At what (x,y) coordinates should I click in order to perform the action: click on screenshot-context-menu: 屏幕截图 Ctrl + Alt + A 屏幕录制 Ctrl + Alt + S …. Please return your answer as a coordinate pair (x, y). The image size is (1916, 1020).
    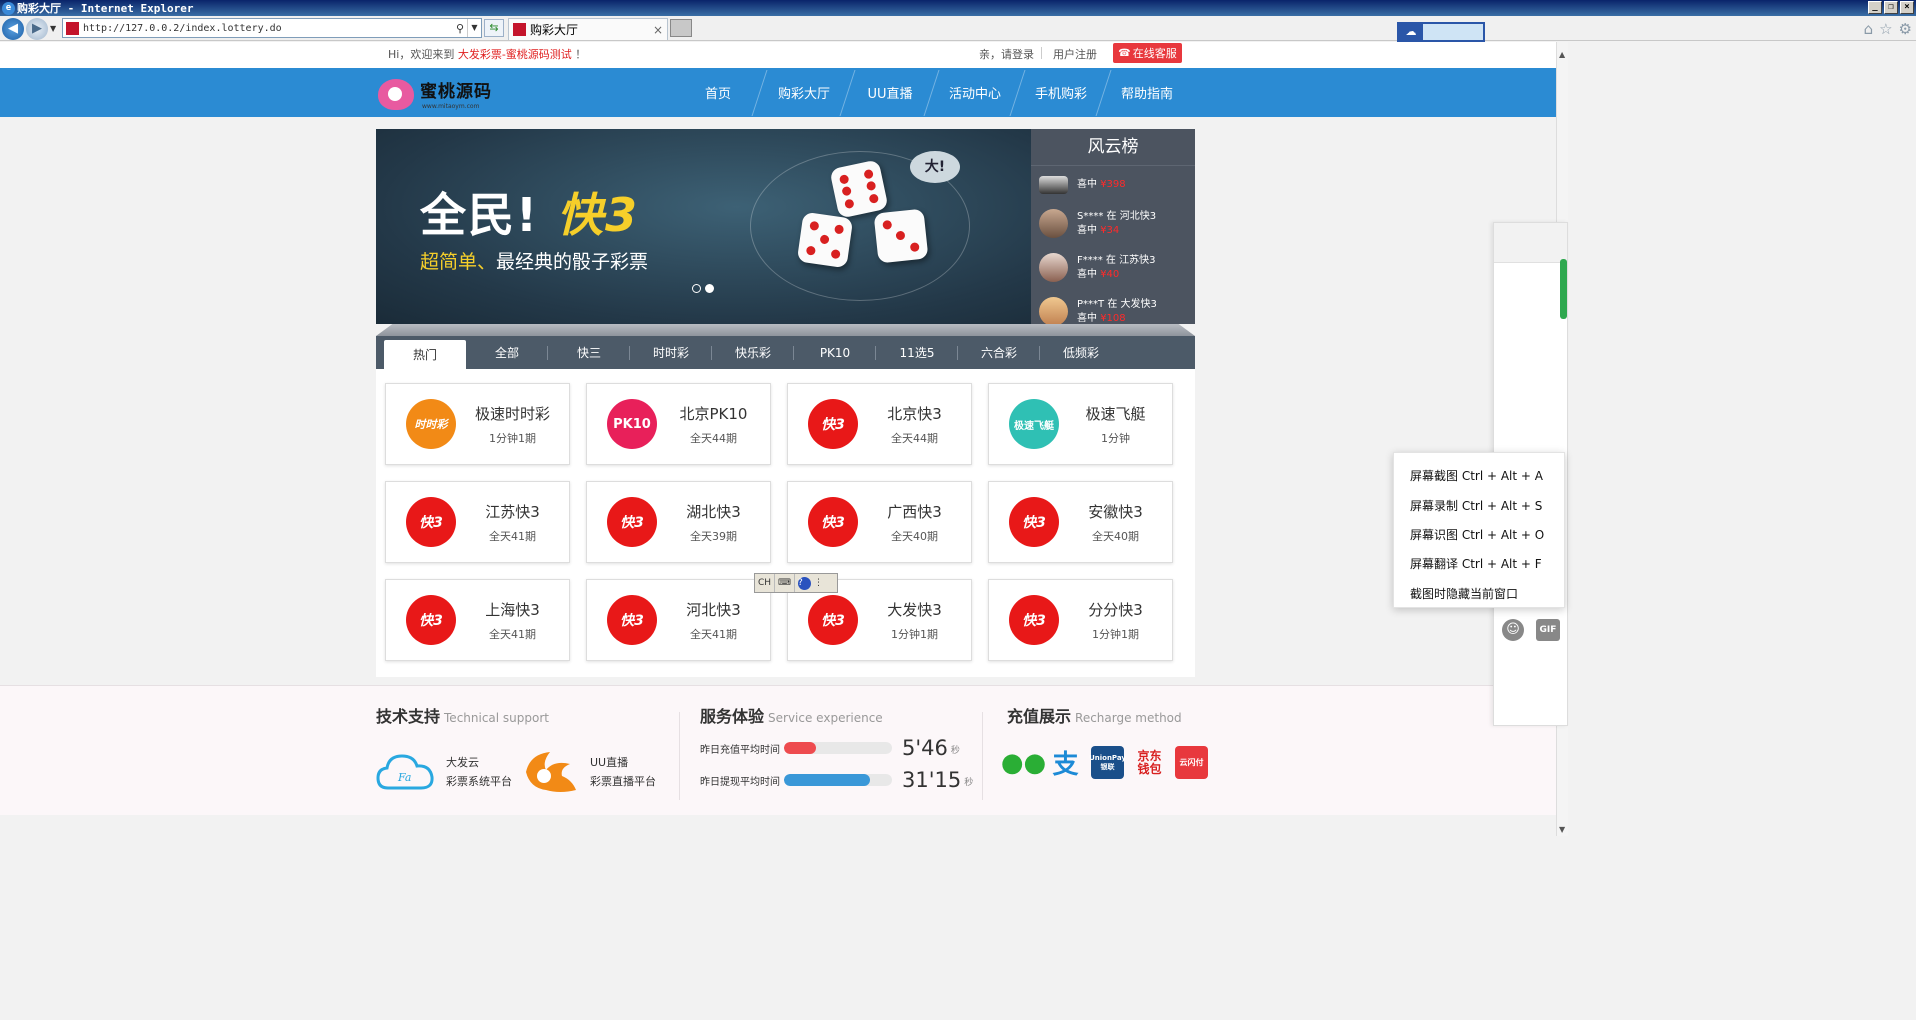
    Looking at the image, I should click on (1479, 530).